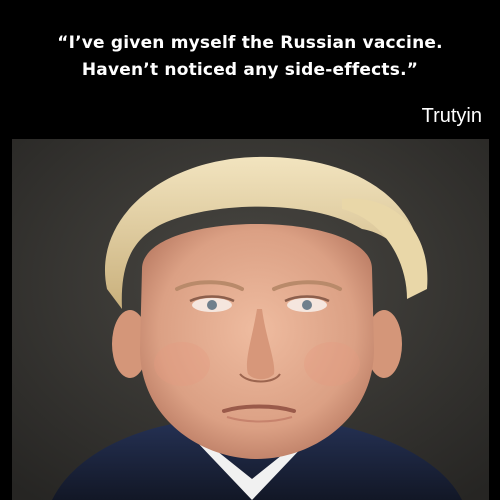  I want to click on quote-line-2: Haven’t noticed any side-effects.”, so click(250, 70).